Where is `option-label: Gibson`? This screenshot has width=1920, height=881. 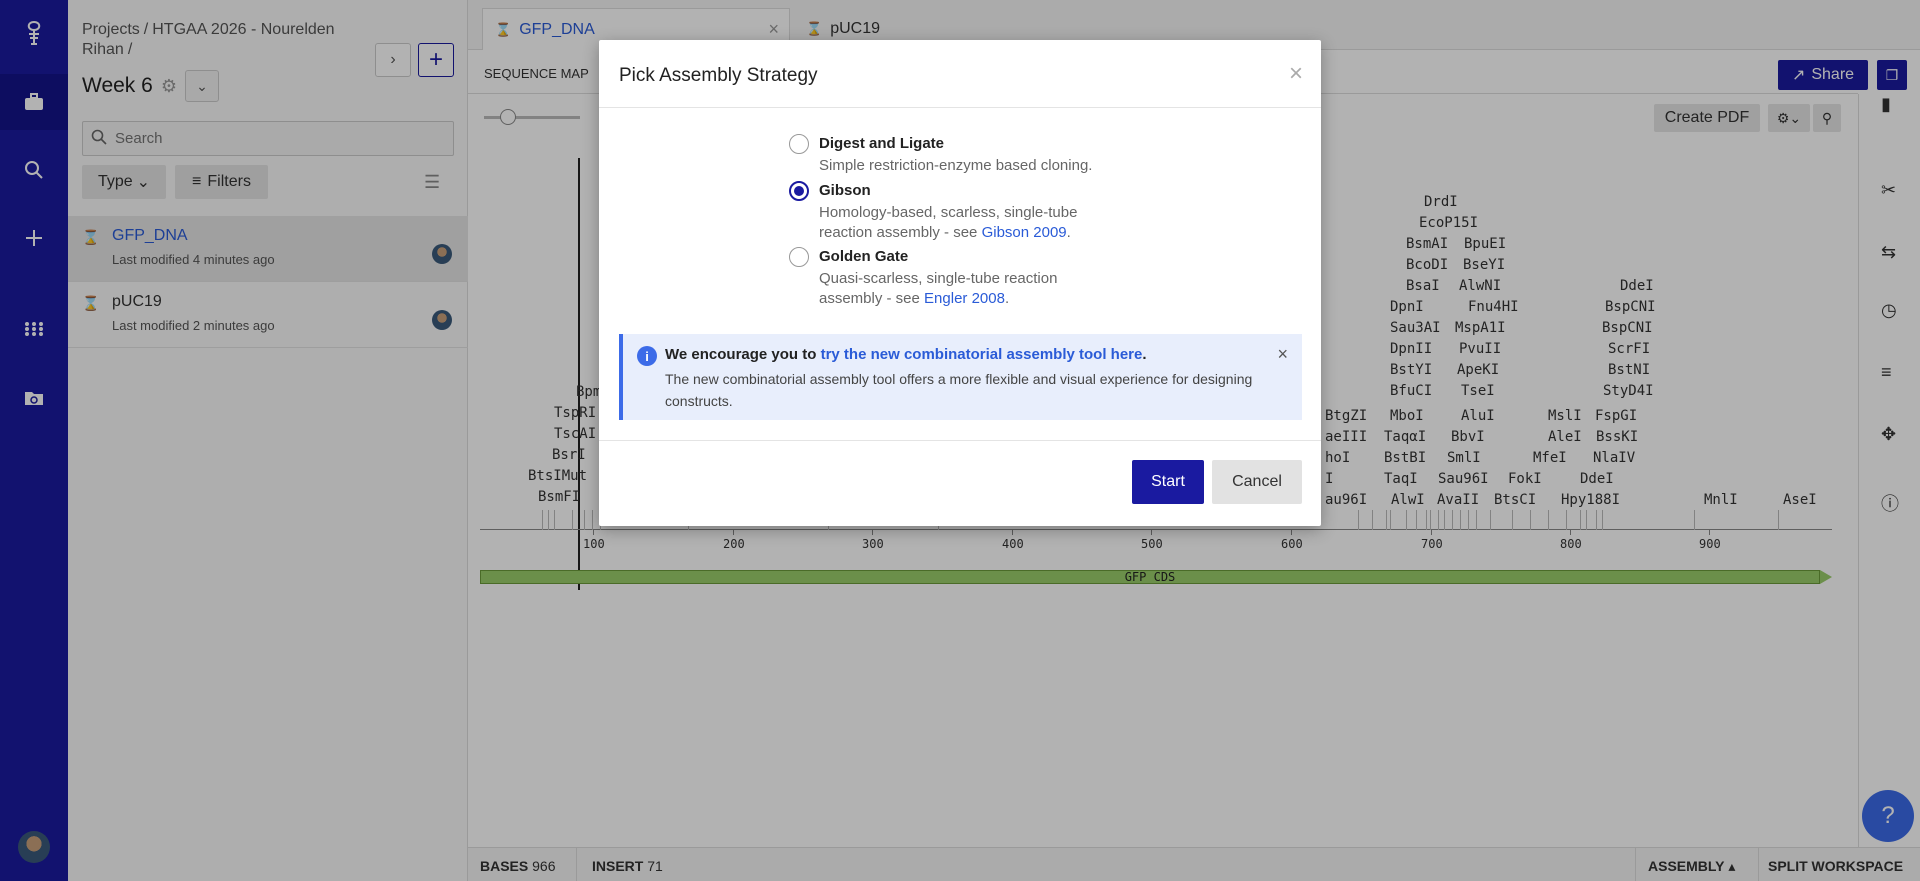
option-label: Gibson is located at coordinates (845, 190).